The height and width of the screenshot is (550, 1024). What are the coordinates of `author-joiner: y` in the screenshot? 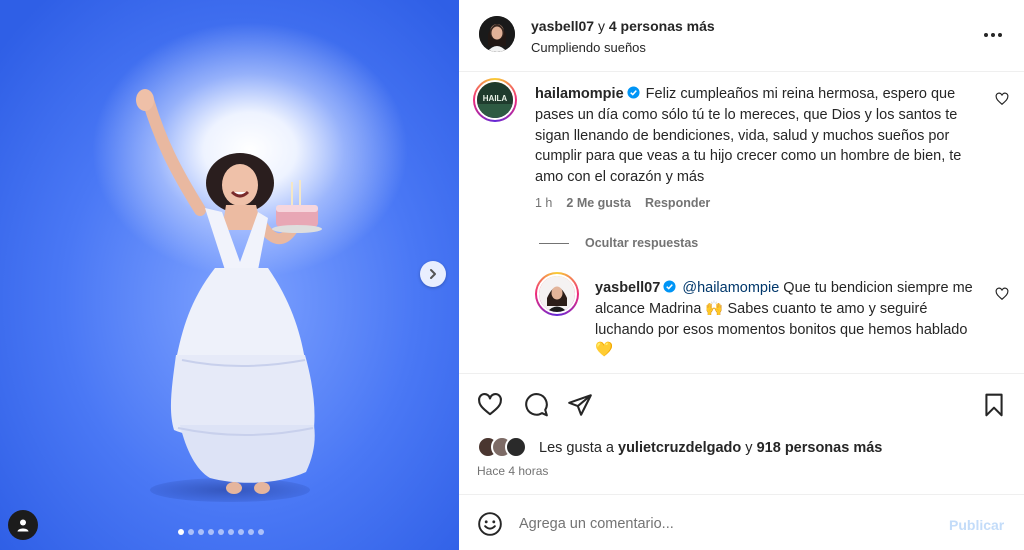 It's located at (601, 26).